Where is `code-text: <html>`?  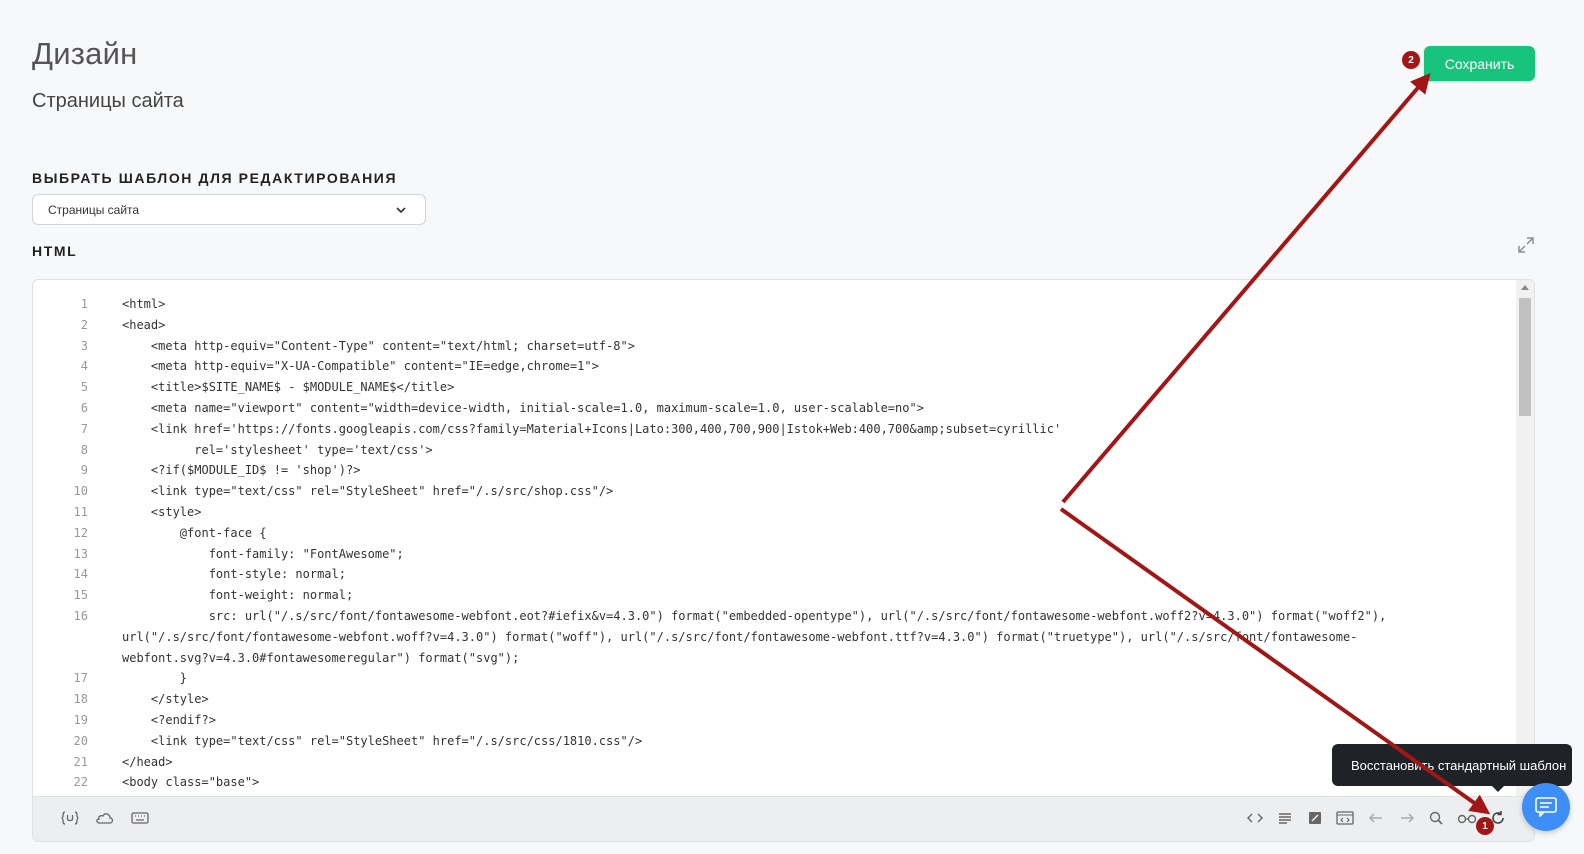 code-text: <html> is located at coordinates (144, 304).